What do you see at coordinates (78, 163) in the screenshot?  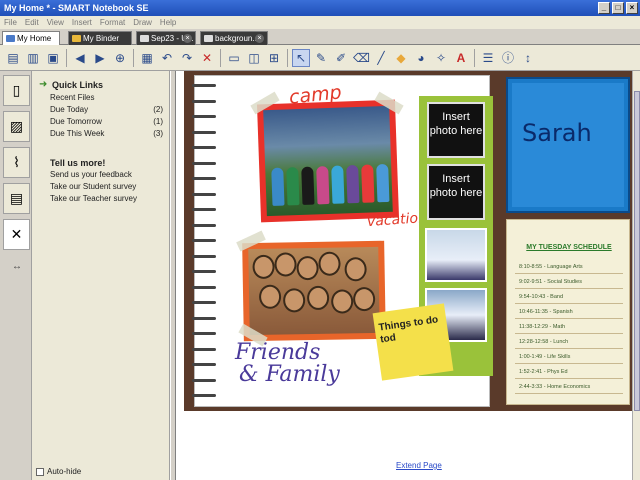 I see `tell-us-heading: Tell us more!` at bounding box center [78, 163].